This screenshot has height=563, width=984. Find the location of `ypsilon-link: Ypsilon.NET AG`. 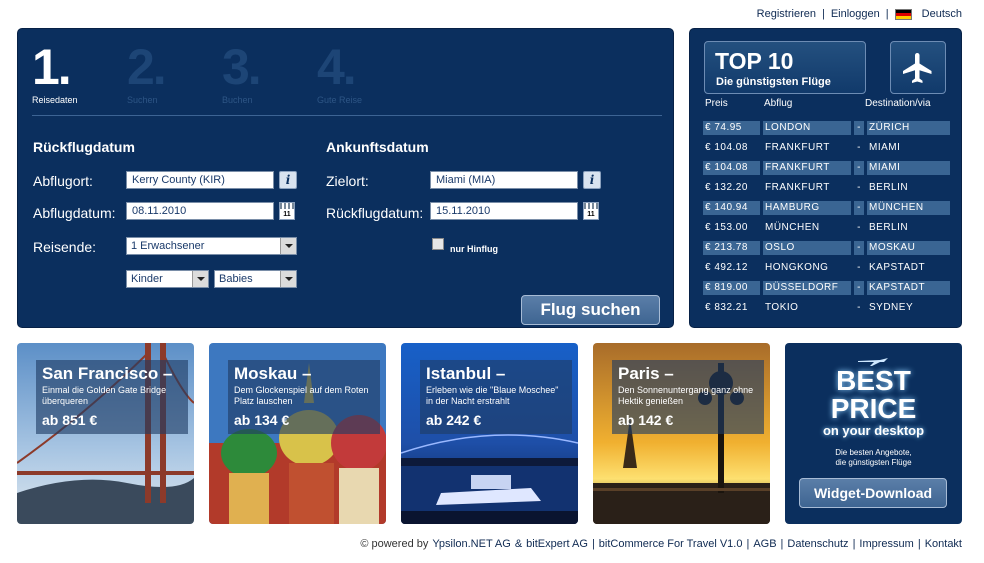

ypsilon-link: Ypsilon.NET AG is located at coordinates (471, 544).